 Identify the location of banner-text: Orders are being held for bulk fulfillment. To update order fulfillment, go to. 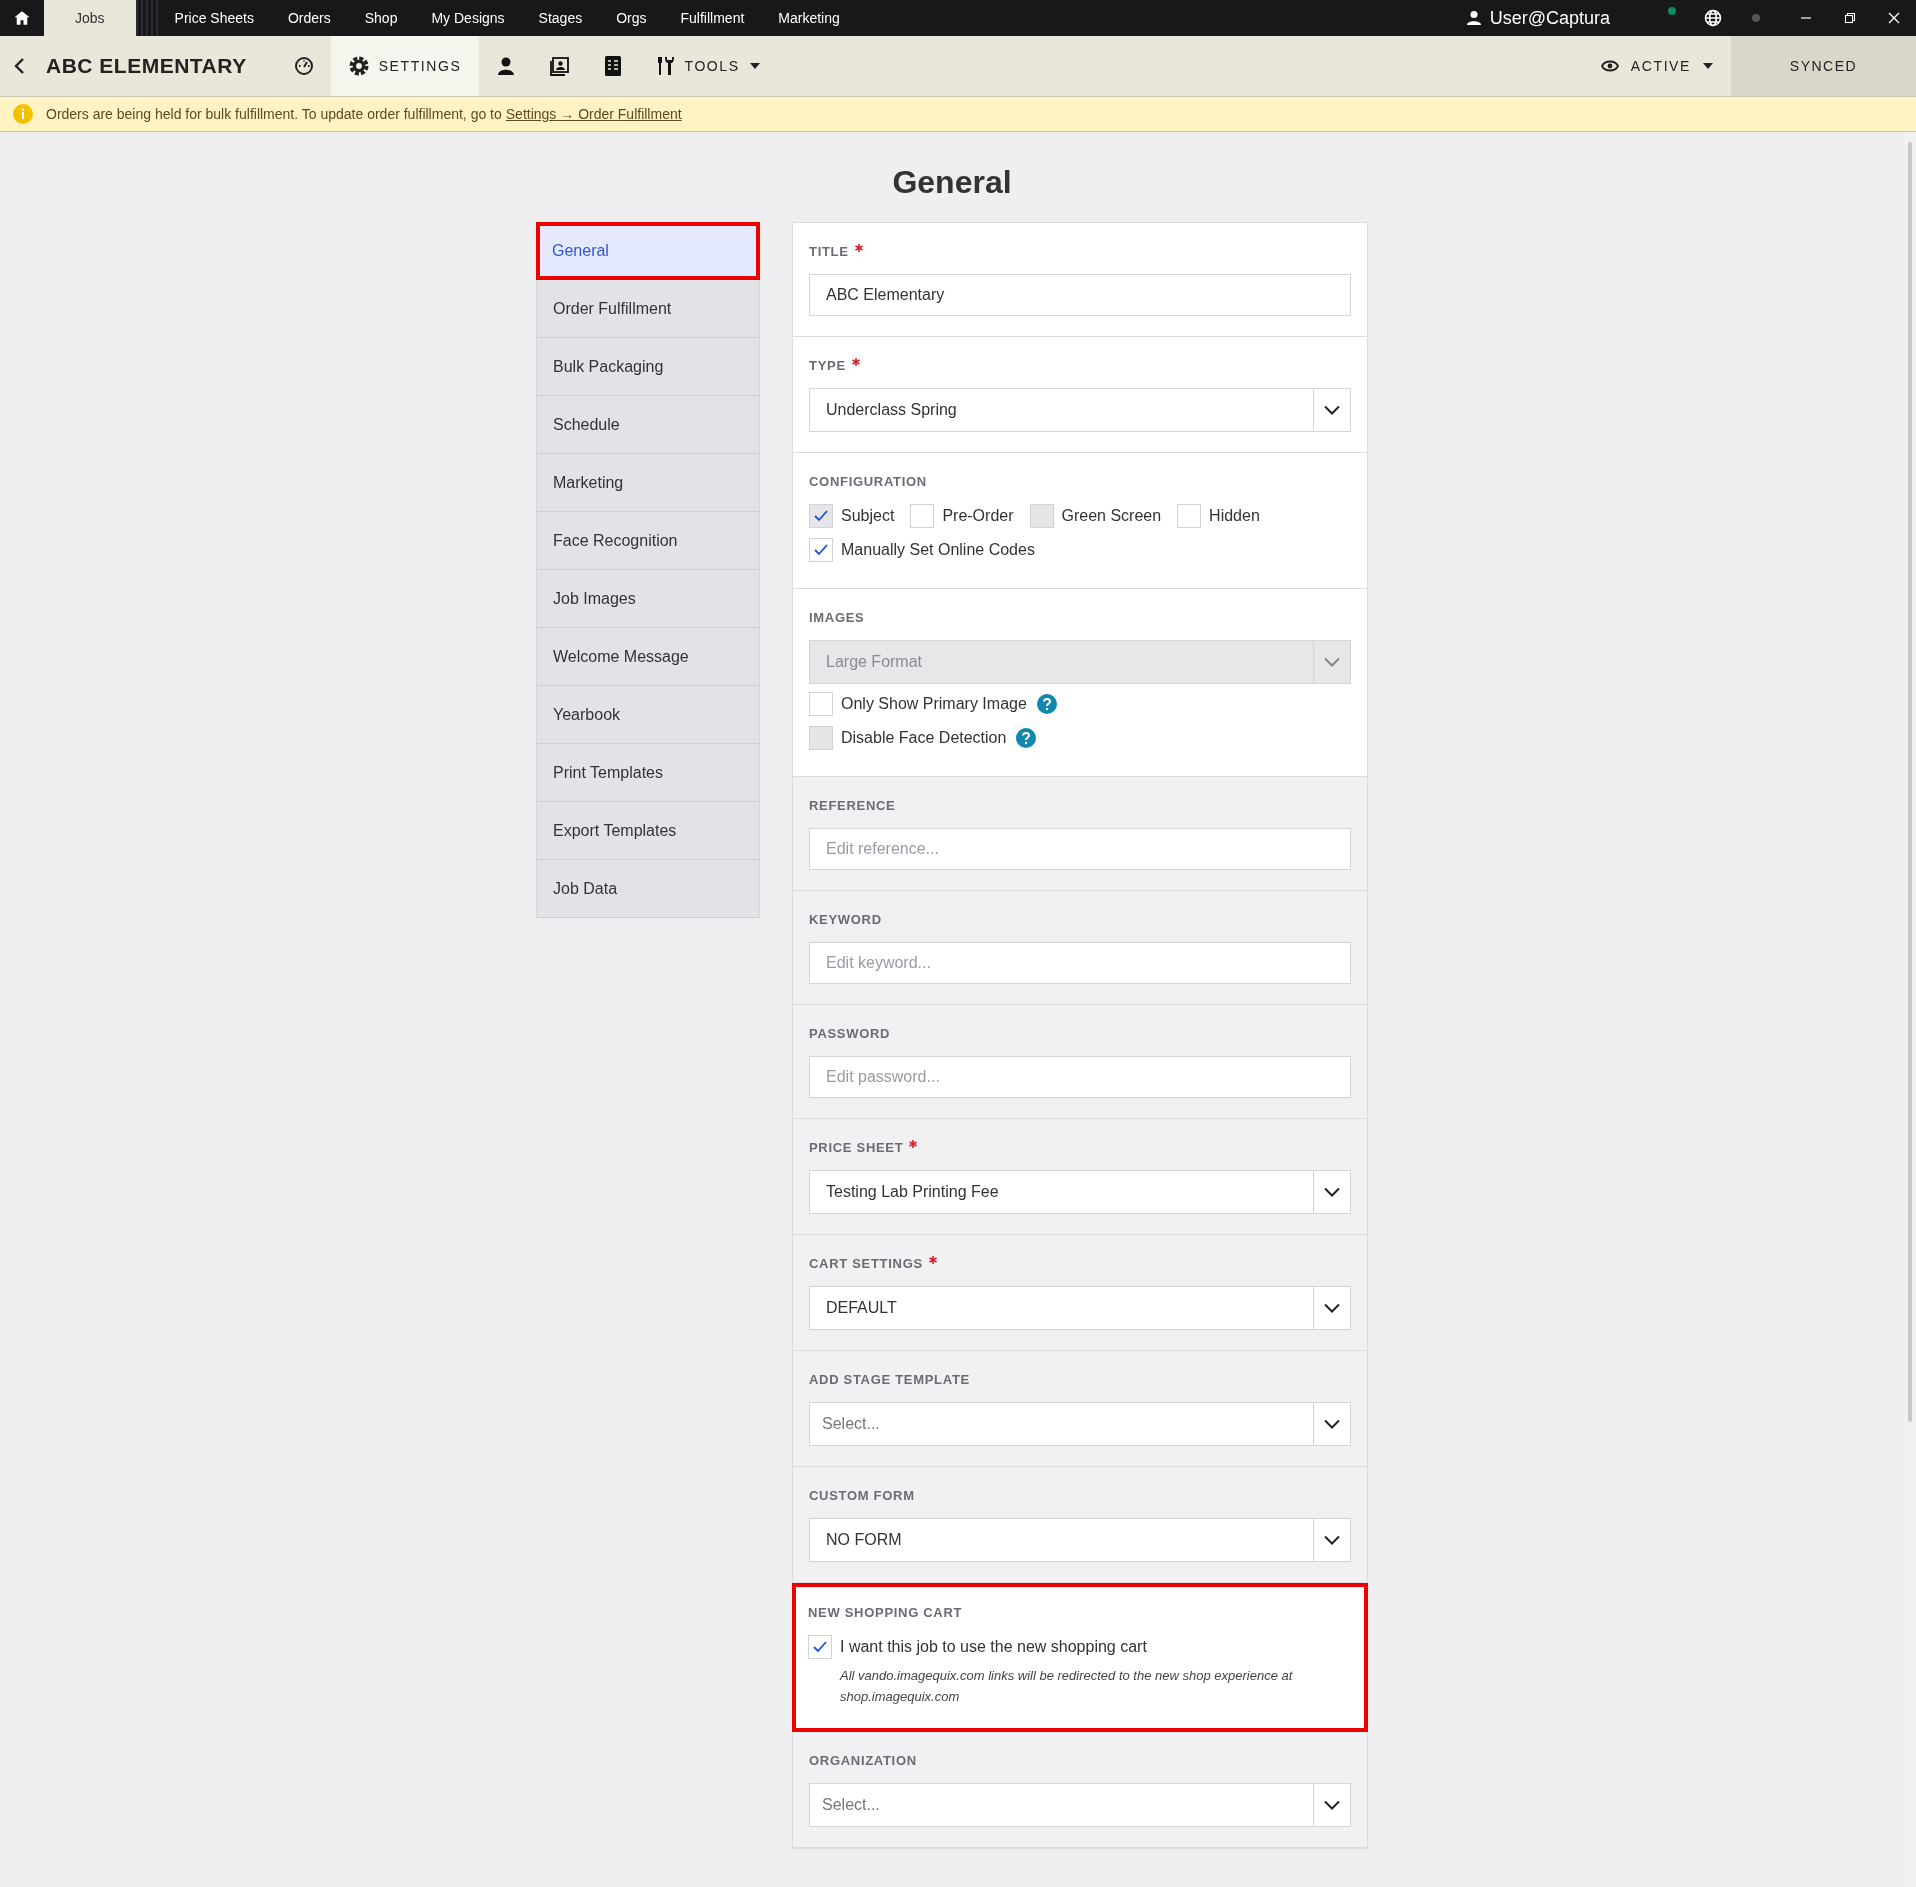
(274, 114).